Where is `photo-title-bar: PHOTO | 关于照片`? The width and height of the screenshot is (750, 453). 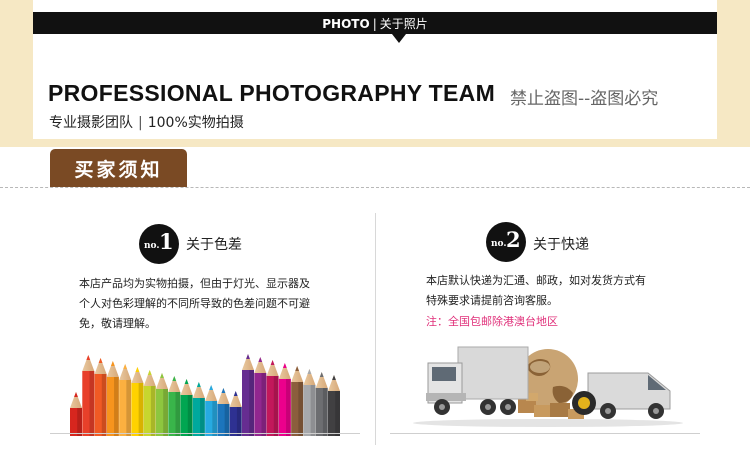 photo-title-bar: PHOTO | 关于照片 is located at coordinates (375, 23).